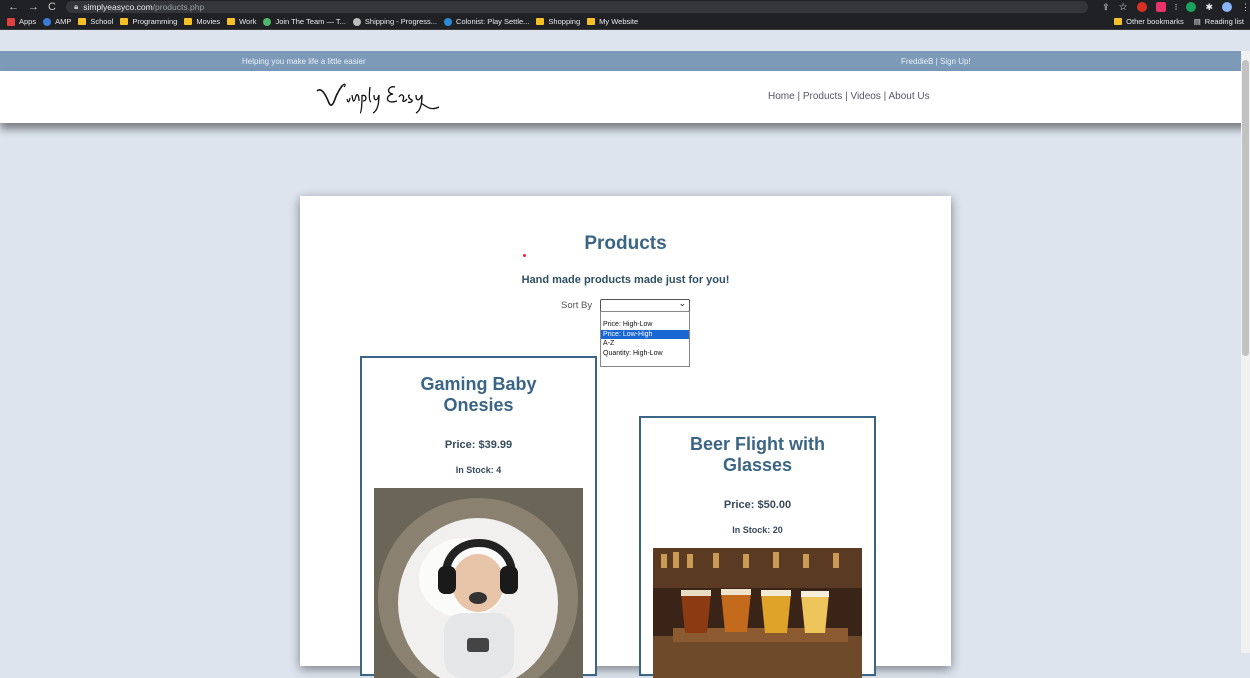  I want to click on bookmark-movies: Movies, so click(202, 21).